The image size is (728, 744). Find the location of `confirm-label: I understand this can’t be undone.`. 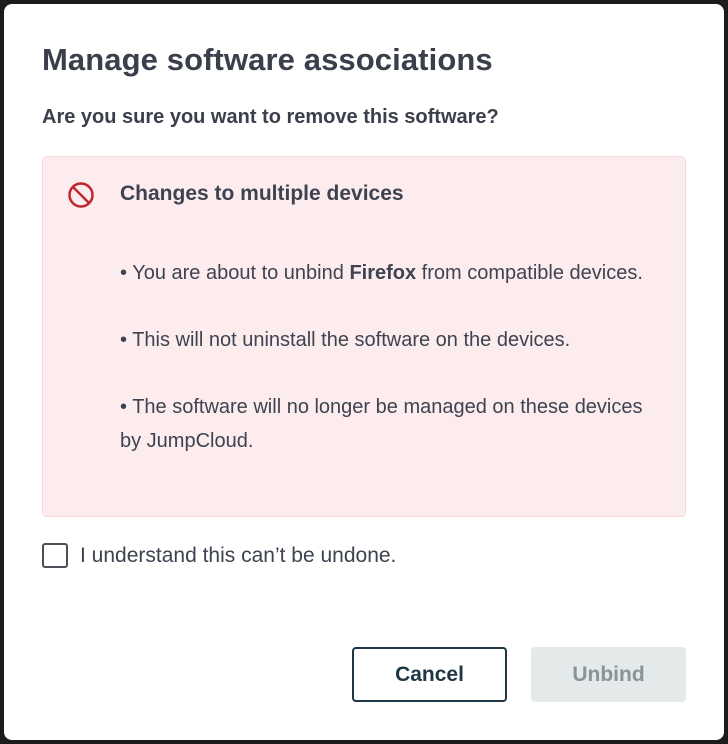

confirm-label: I understand this can’t be undone. is located at coordinates (238, 555).